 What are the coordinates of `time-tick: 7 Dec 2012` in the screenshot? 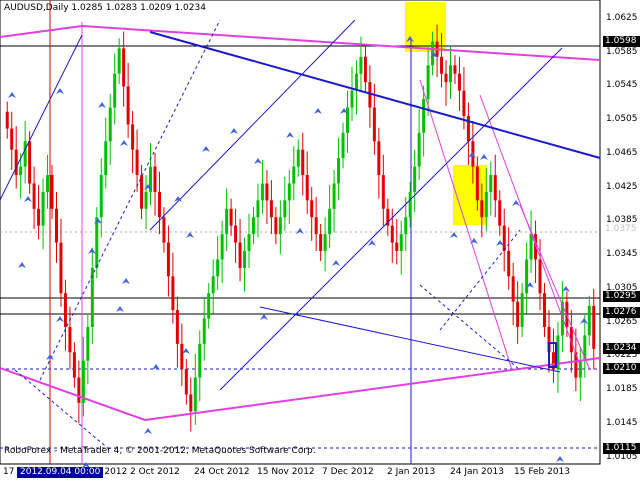 It's located at (348, 472).